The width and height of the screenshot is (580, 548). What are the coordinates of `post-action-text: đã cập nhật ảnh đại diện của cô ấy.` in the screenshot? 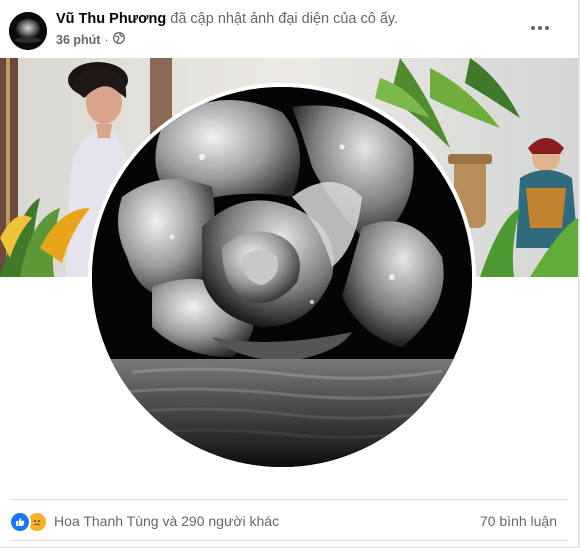 It's located at (284, 19).